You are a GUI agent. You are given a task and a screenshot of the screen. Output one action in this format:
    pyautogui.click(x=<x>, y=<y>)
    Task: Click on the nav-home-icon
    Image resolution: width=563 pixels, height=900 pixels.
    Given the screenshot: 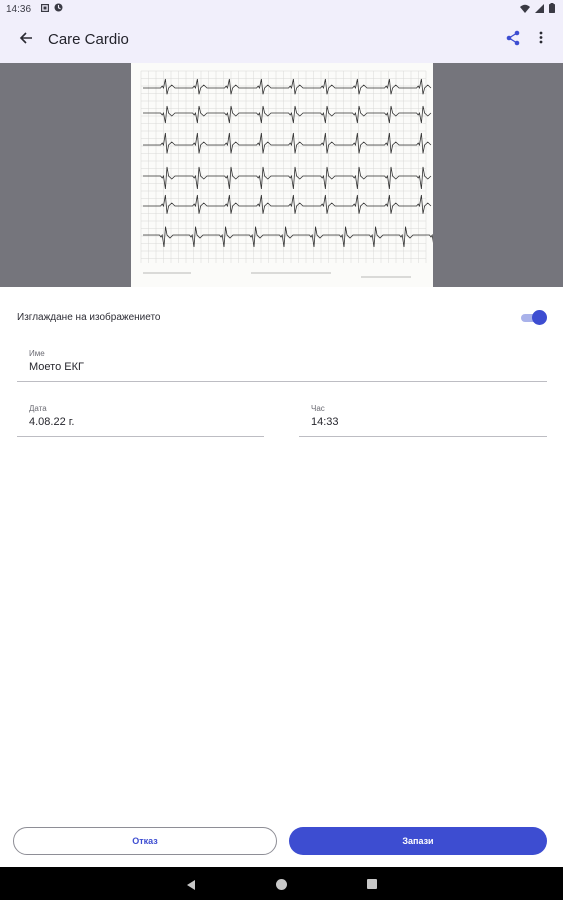 What is the action you would take?
    pyautogui.click(x=281, y=884)
    